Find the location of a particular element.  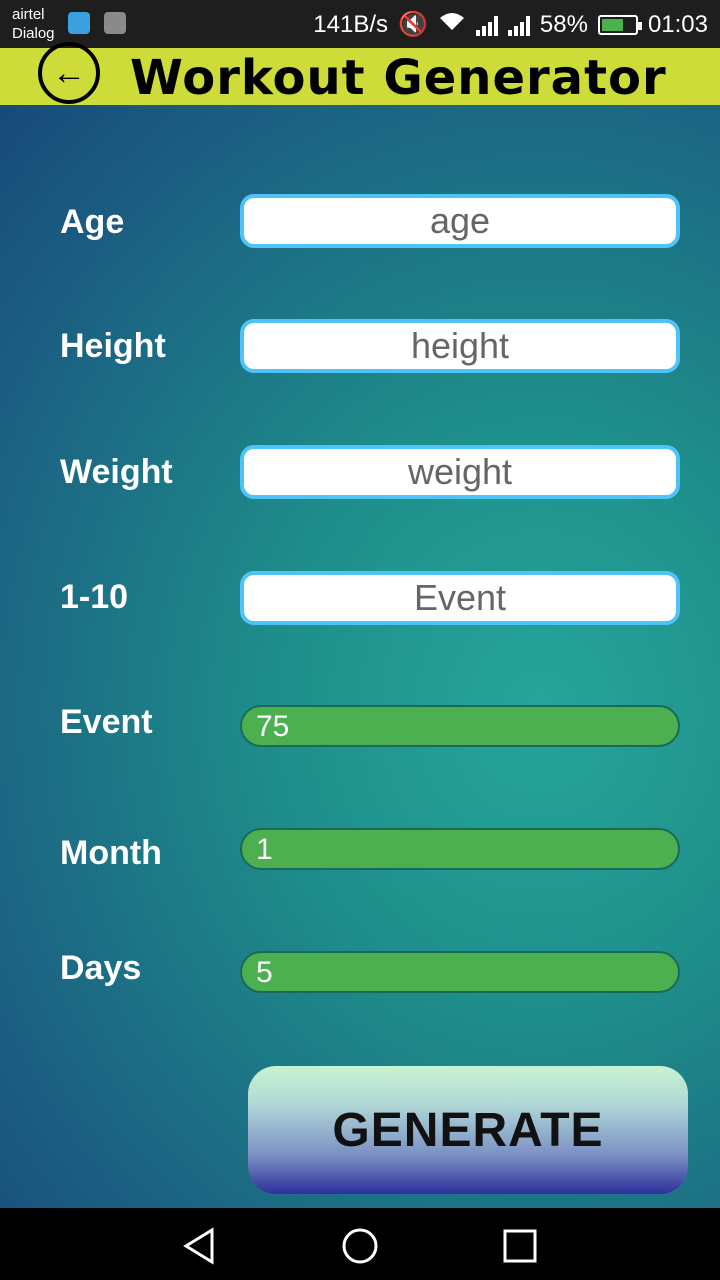

arrow-left-circle-icon: ← is located at coordinates (69, 72).